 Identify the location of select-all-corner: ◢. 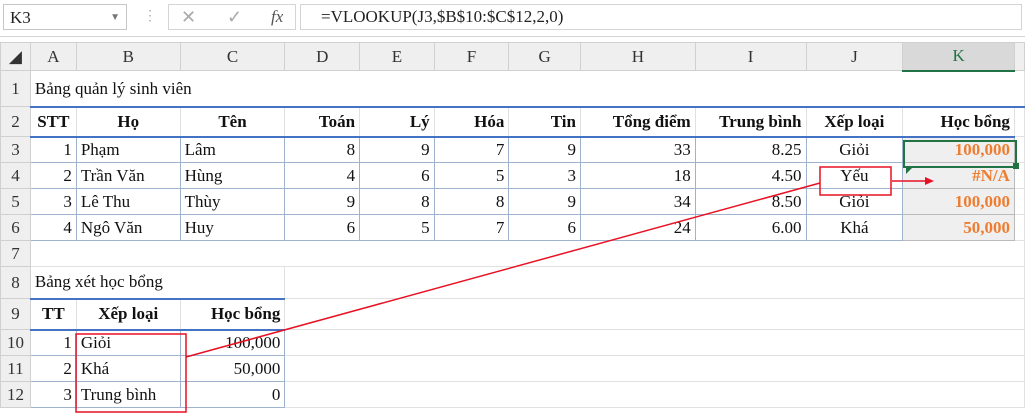
(15, 56).